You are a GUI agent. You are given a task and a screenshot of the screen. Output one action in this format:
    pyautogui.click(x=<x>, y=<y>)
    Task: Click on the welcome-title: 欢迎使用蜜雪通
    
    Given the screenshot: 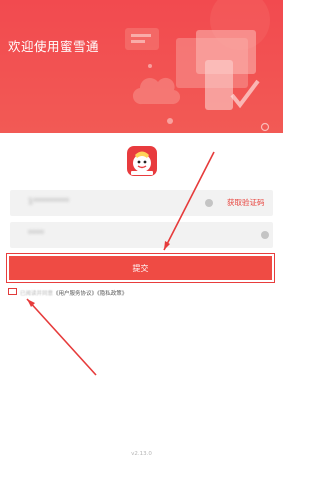 What is the action you would take?
    pyautogui.click(x=54, y=46)
    